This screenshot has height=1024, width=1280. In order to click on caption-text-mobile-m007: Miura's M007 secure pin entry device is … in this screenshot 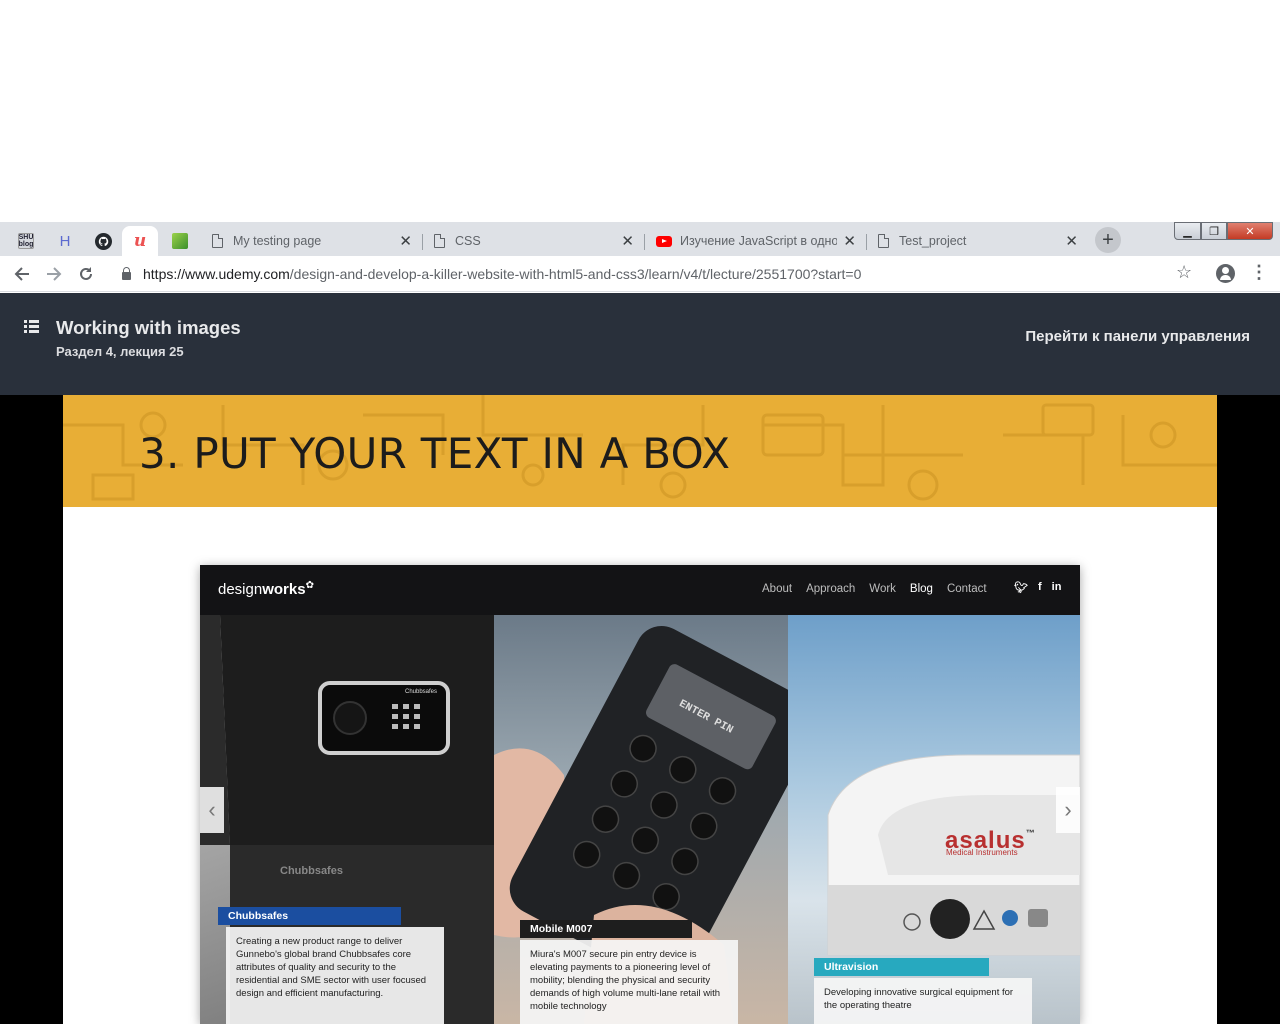, I will do `click(629, 982)`.